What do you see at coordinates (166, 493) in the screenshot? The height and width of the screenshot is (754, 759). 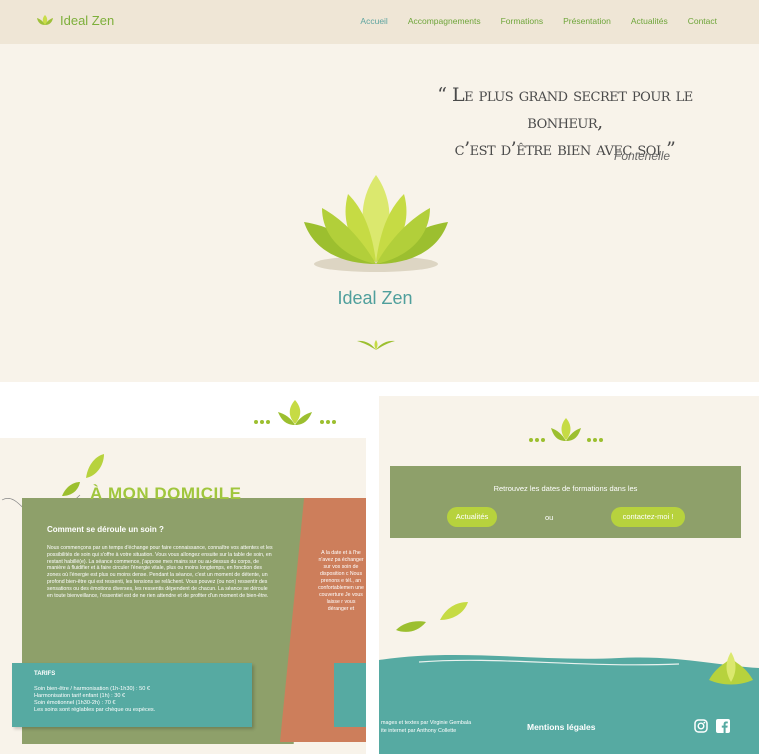 I see `domicile-title: À MON DOMICILE` at bounding box center [166, 493].